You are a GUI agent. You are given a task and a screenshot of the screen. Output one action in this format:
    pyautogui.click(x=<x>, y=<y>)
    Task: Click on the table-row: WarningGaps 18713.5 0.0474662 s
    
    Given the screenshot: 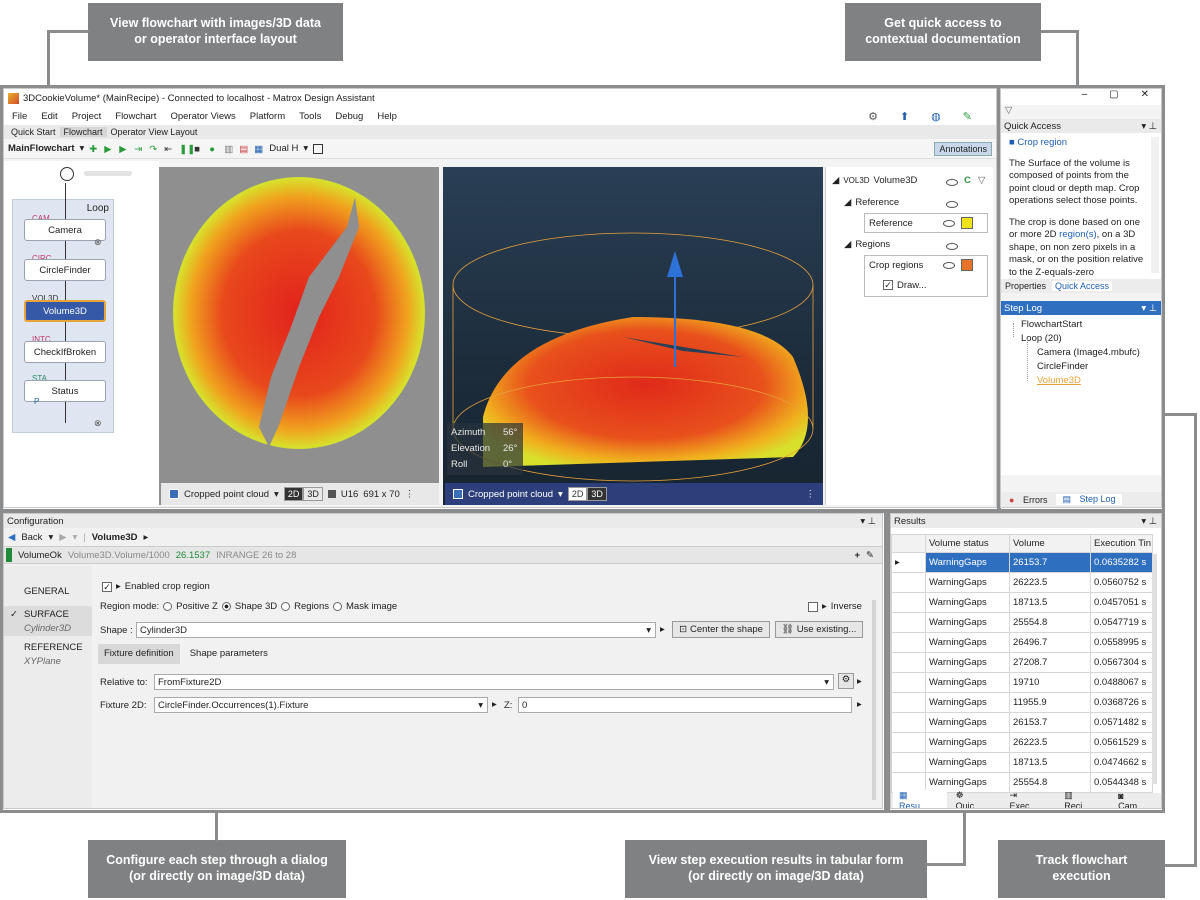 What is the action you would take?
    pyautogui.click(x=1022, y=762)
    